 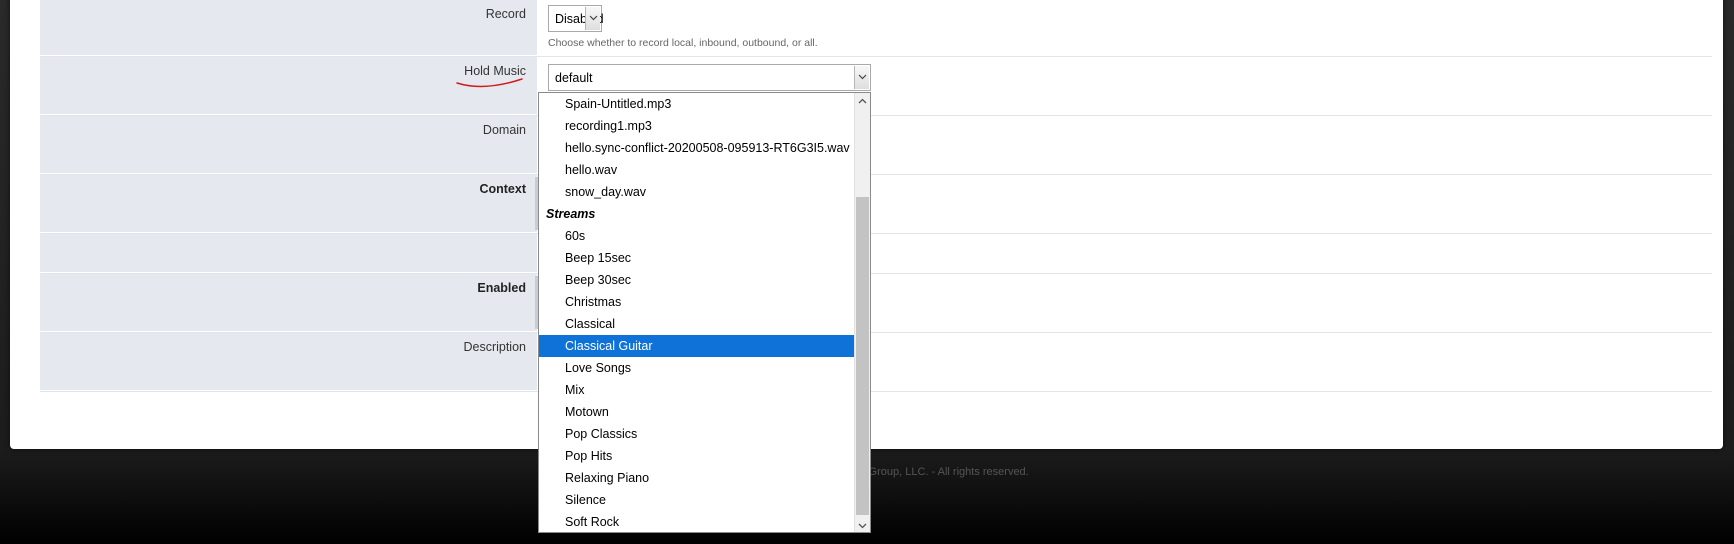 What do you see at coordinates (505, 14) in the screenshot?
I see `record-label: Record` at bounding box center [505, 14].